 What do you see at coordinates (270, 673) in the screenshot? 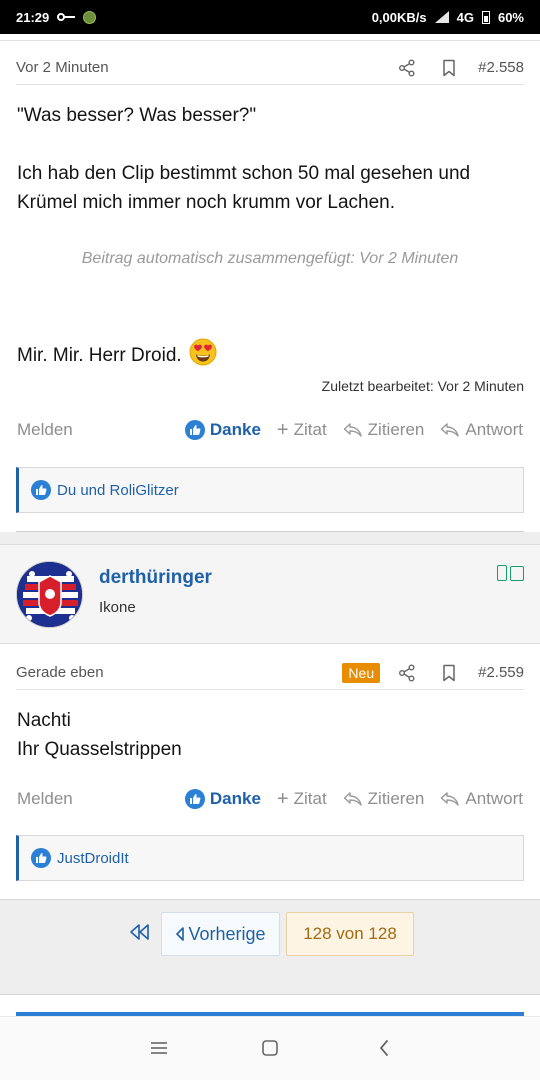
I see `post-header: Gerade eben Neu #2.559` at bounding box center [270, 673].